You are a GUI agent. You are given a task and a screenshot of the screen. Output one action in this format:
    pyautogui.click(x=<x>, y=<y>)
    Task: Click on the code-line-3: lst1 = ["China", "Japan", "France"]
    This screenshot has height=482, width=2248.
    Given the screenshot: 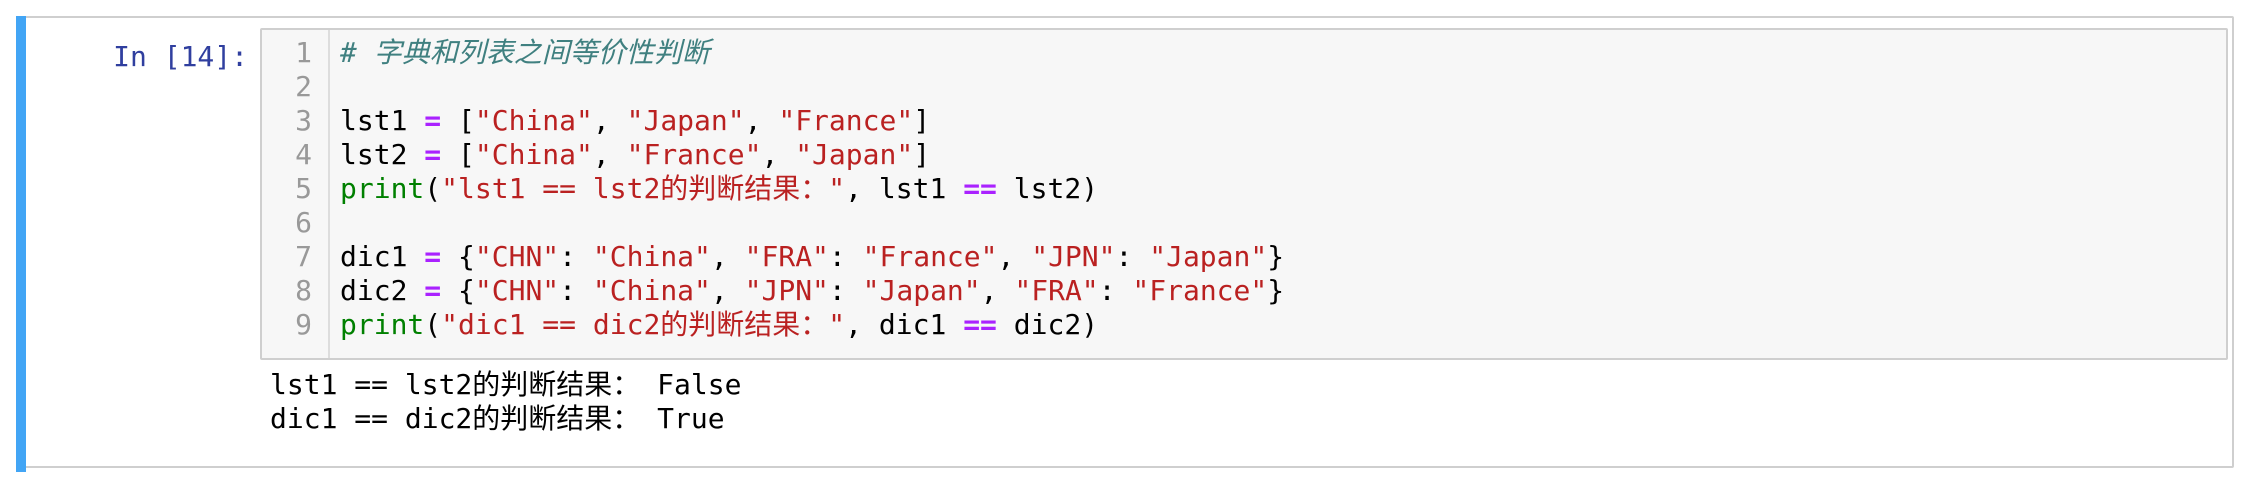 What is the action you would take?
    pyautogui.click(x=635, y=121)
    